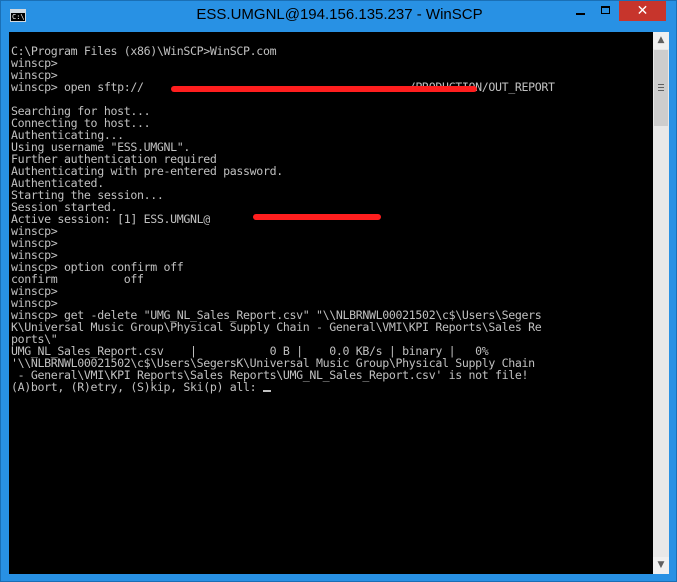 This screenshot has height=582, width=677. Describe the element at coordinates (661, 565) in the screenshot. I see `scroll-down-icon: ▼` at that location.